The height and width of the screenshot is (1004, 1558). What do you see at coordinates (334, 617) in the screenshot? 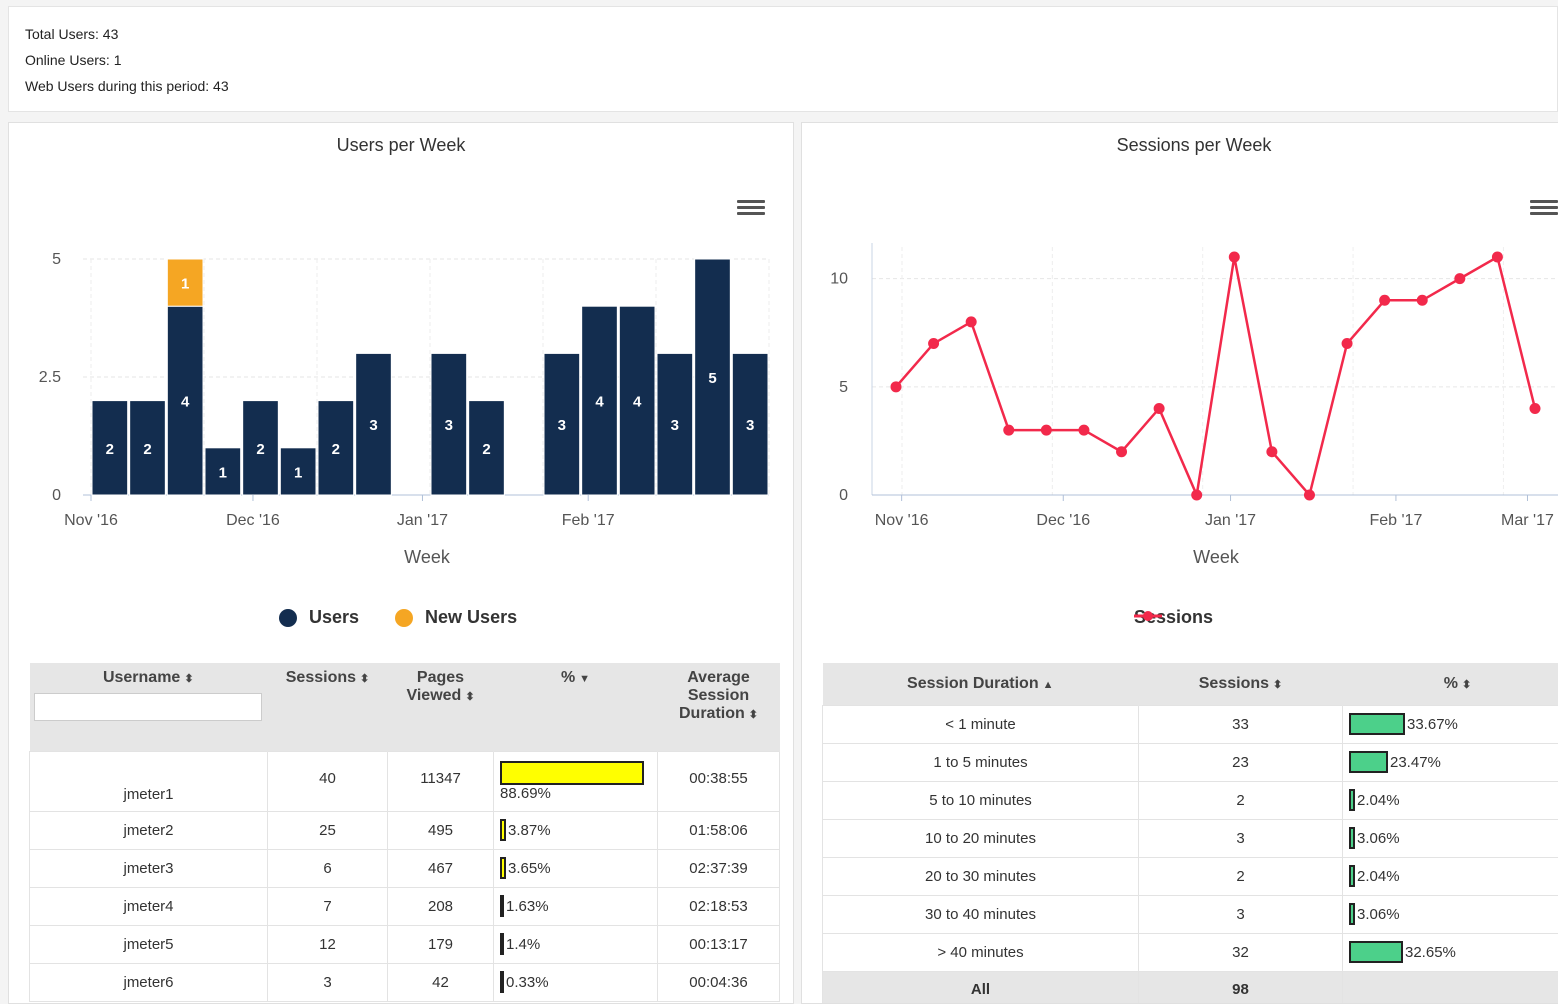
I see `users-legend-label: Users` at bounding box center [334, 617].